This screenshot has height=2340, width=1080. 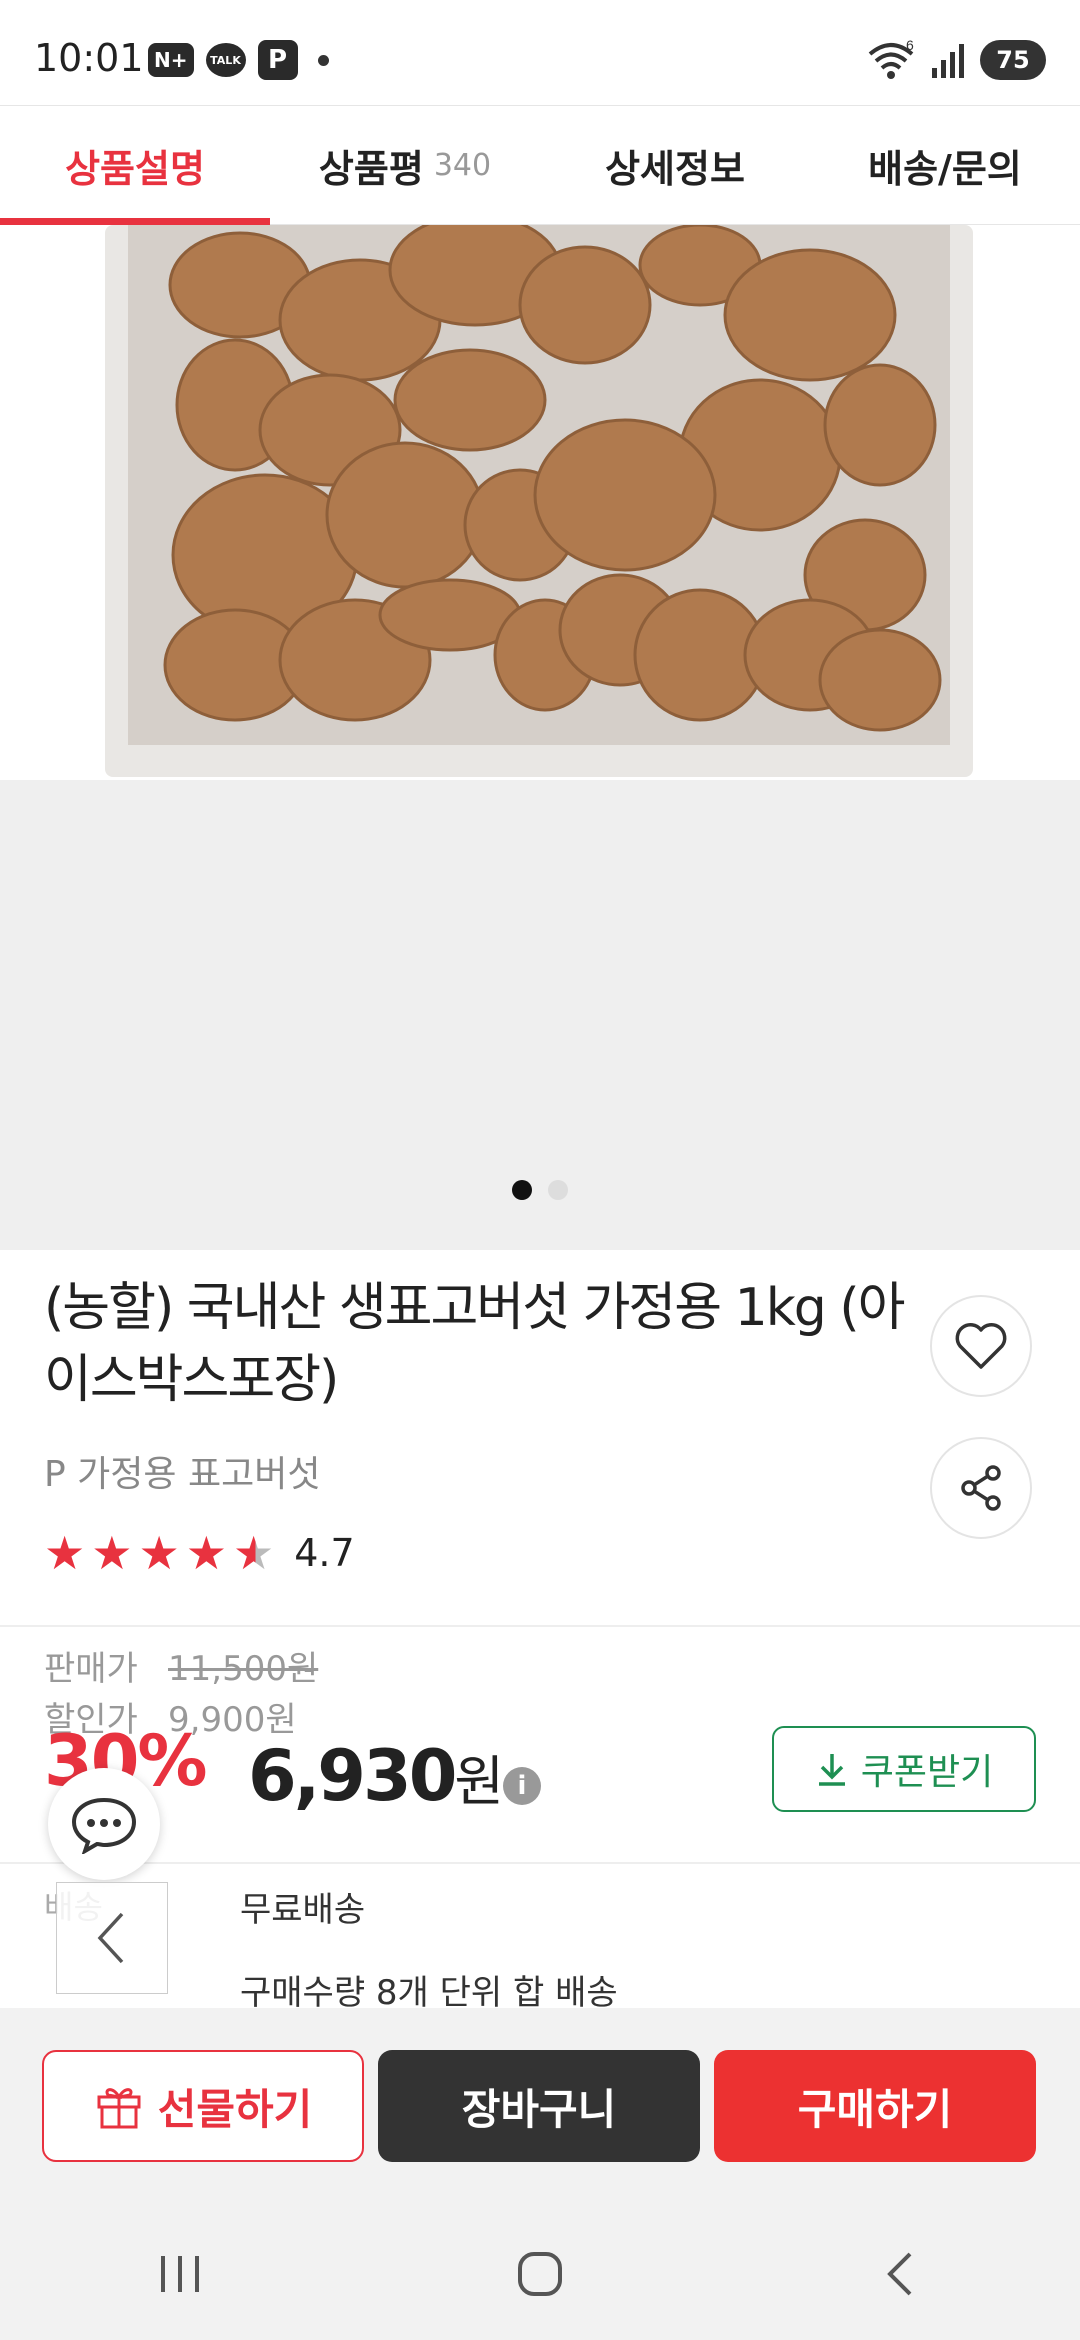 I want to click on carousel-indicator, so click(x=540, y=1190).